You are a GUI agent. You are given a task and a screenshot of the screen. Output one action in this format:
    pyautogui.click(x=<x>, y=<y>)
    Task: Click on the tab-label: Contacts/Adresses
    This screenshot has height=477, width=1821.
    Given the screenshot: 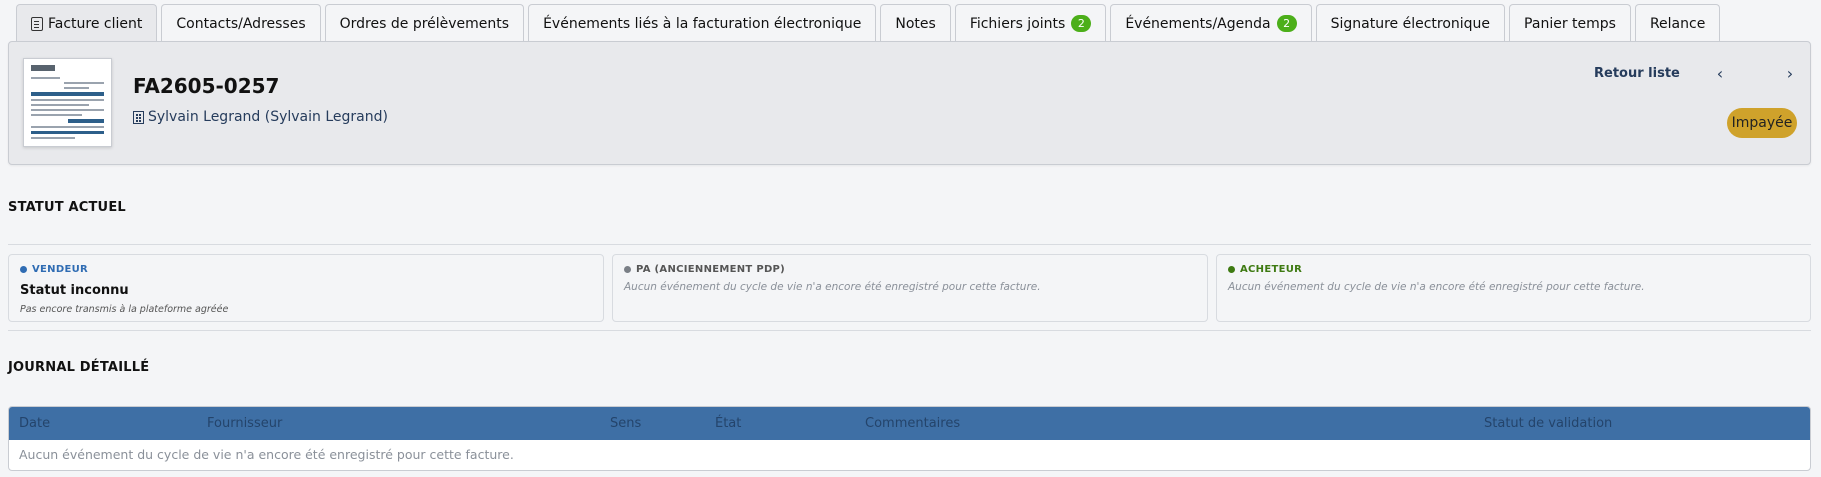 What is the action you would take?
    pyautogui.click(x=241, y=23)
    